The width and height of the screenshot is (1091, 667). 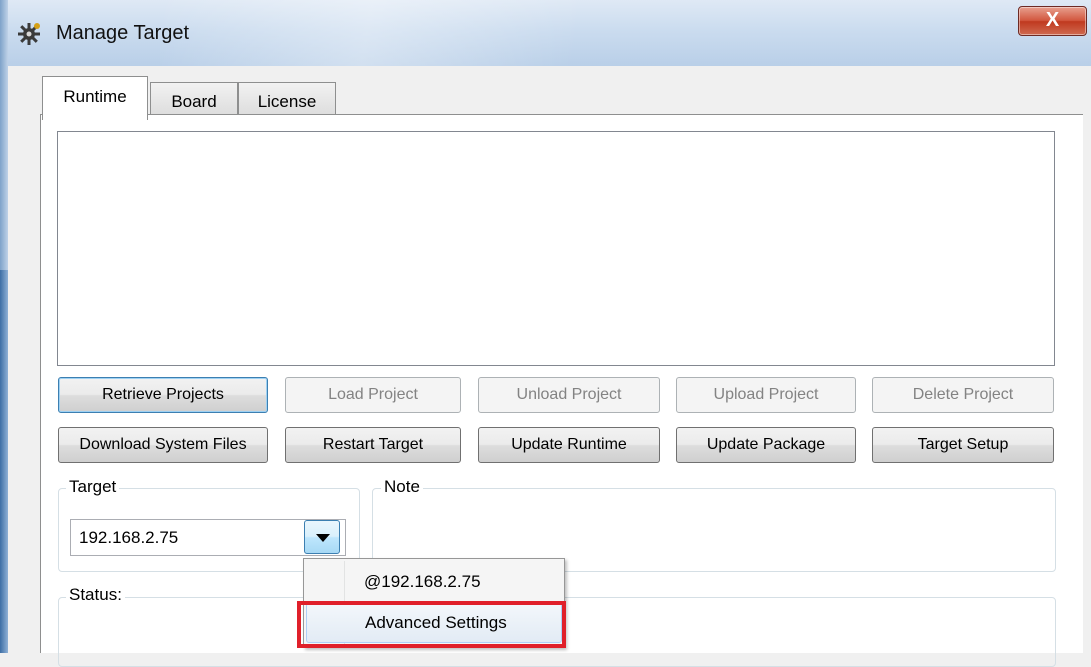 I want to click on window-title: Manage Target, so click(x=123, y=33).